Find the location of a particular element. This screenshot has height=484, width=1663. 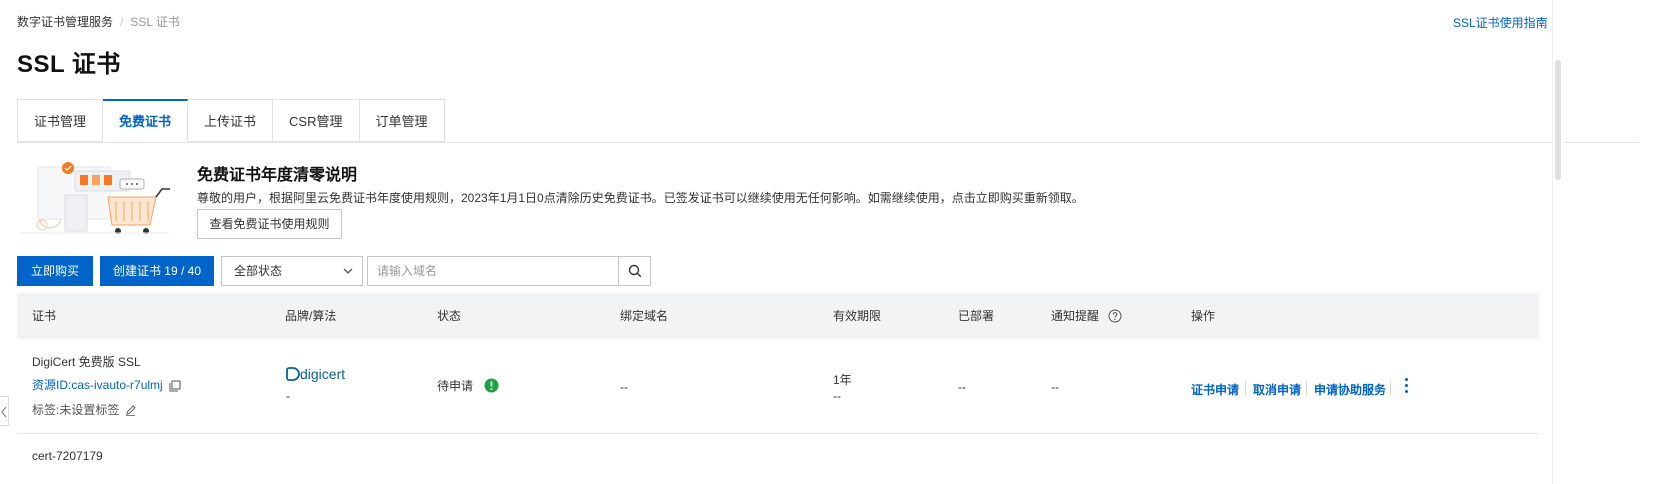

collapse-sidebar-button is located at coordinates (4, 411).